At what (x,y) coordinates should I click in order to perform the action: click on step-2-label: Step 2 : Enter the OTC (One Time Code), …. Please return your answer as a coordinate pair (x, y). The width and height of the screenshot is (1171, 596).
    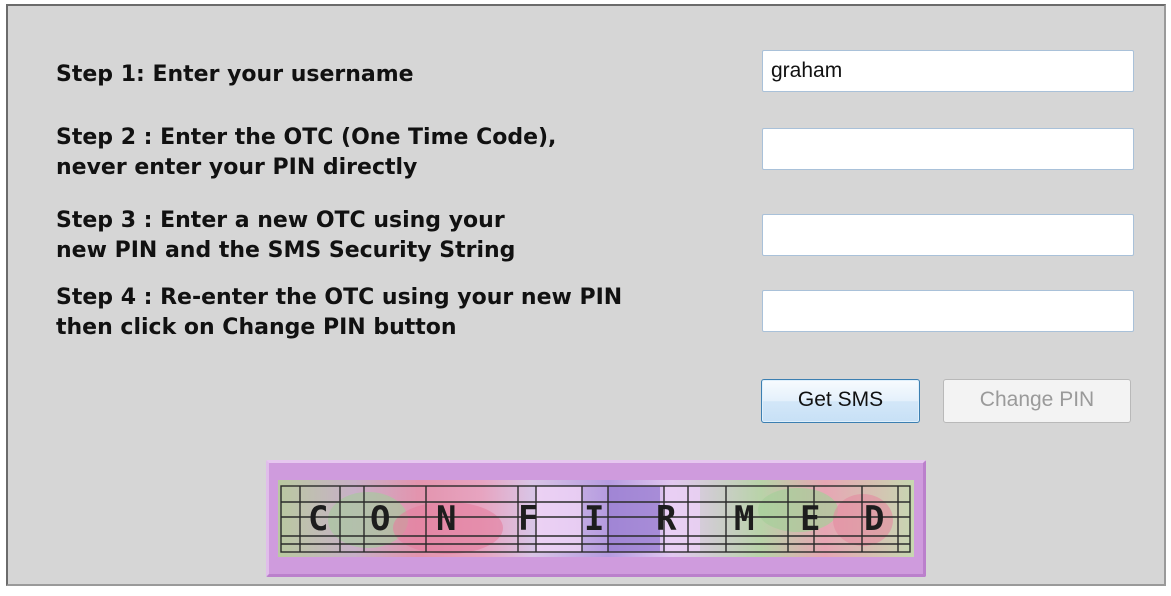
    Looking at the image, I should click on (306, 152).